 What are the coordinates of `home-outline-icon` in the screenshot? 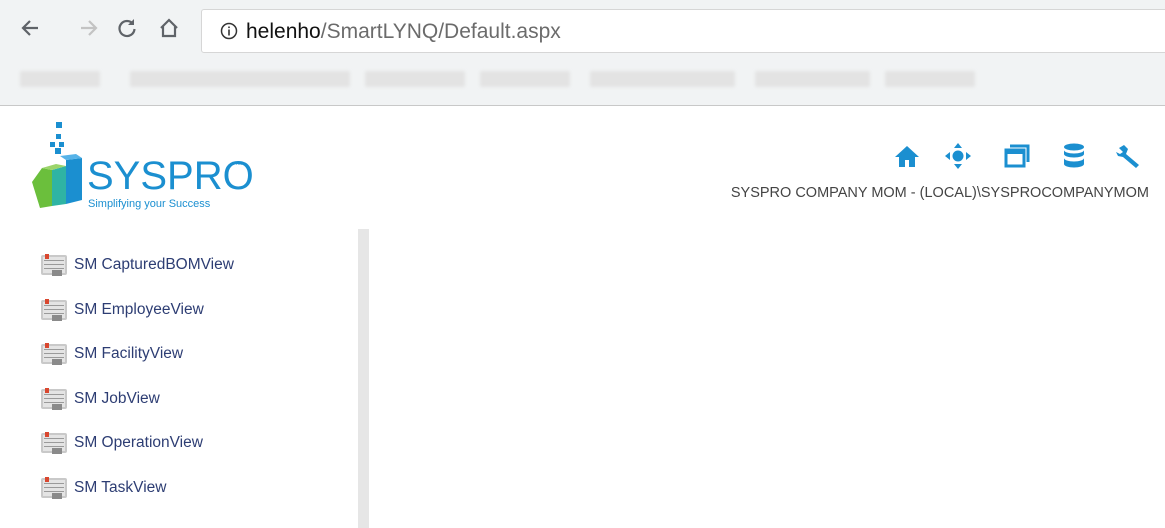 It's located at (169, 28).